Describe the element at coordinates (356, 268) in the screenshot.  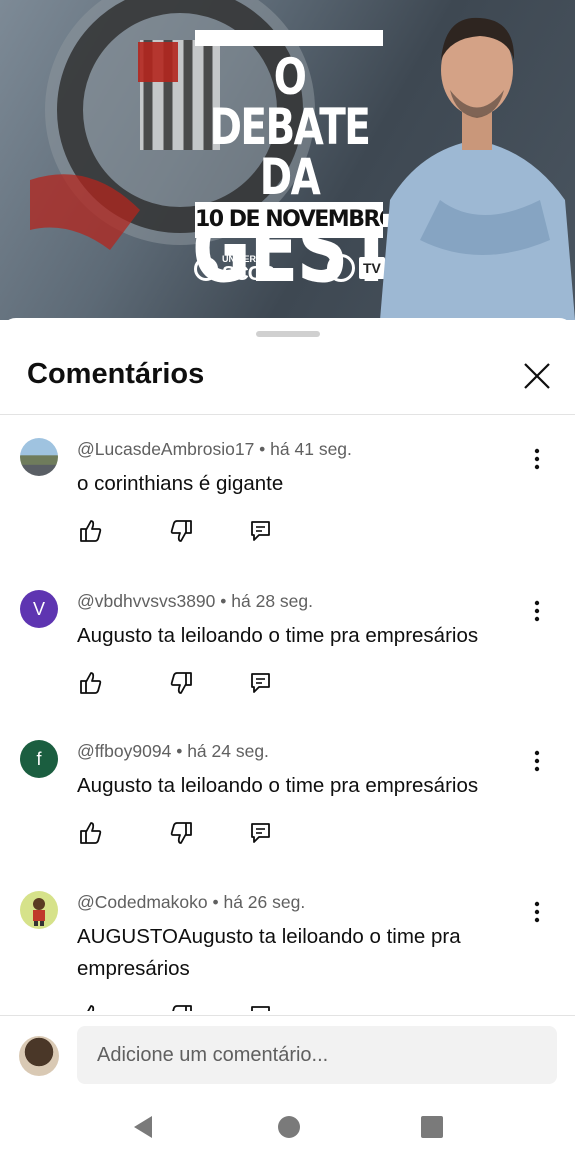
I see `brand-tv: TV` at that location.